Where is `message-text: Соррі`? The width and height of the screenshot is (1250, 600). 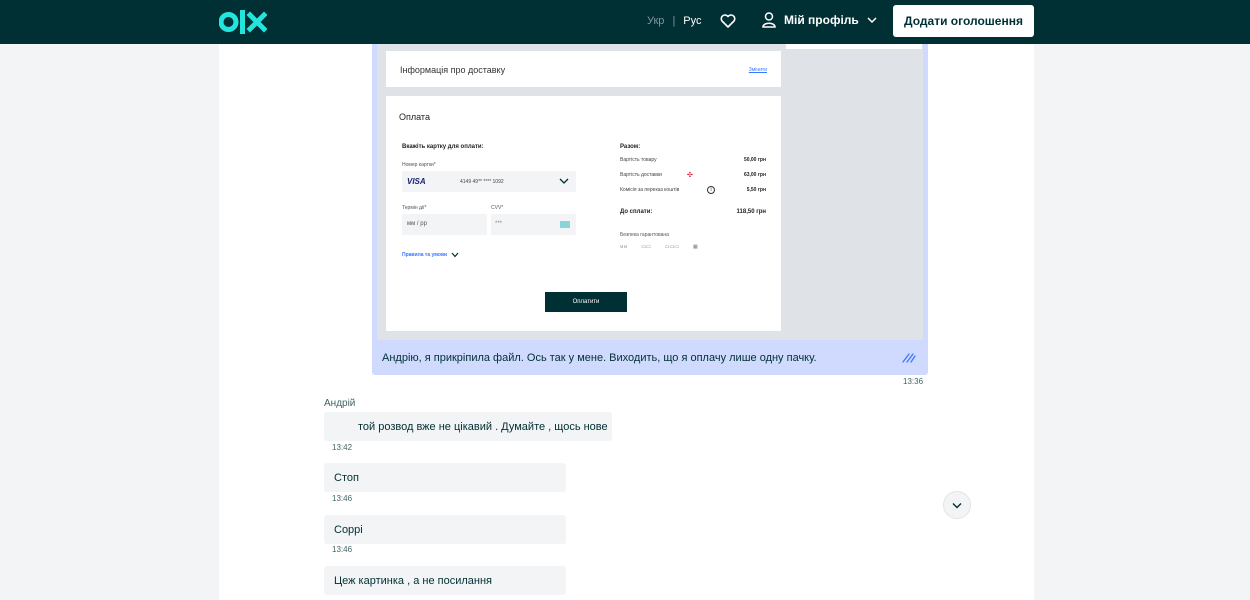
message-text: Соррі is located at coordinates (348, 530).